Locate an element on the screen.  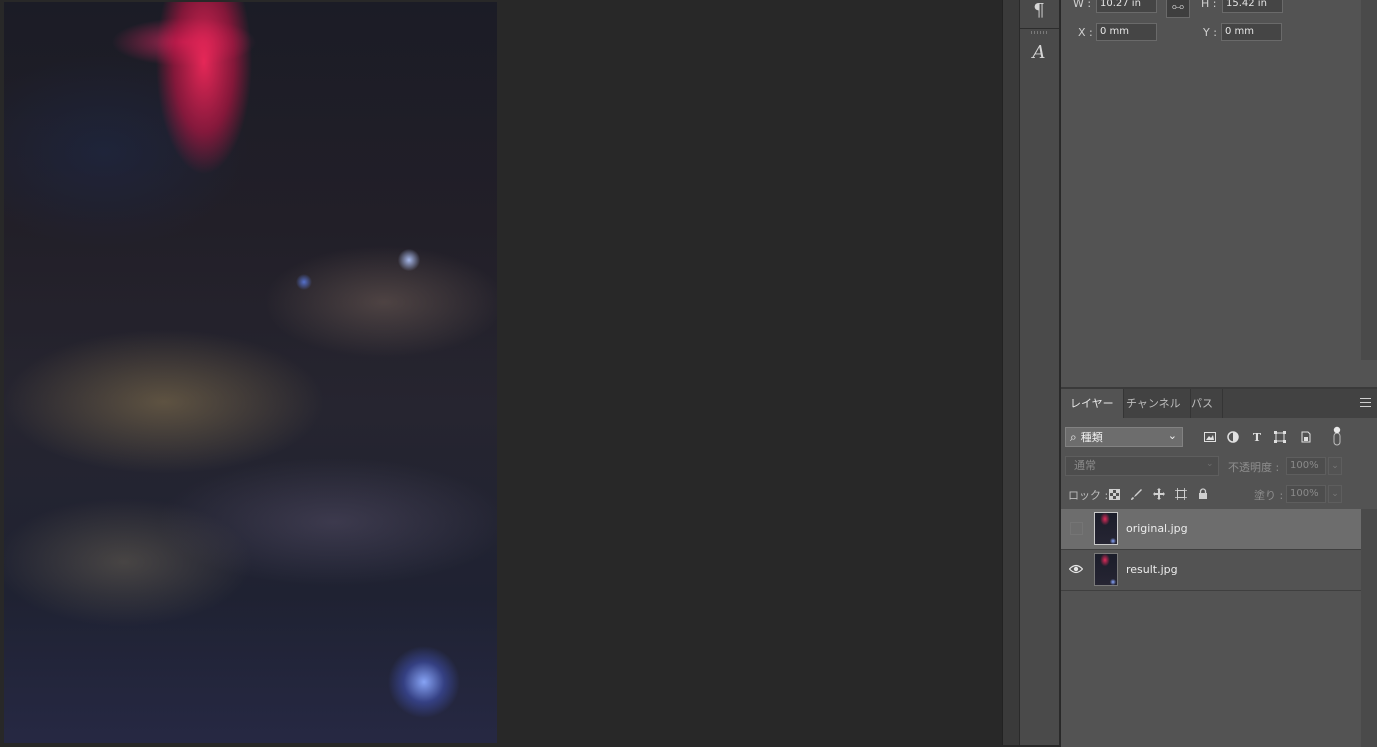
search-icon: ⌕ is located at coordinates (1073, 436).